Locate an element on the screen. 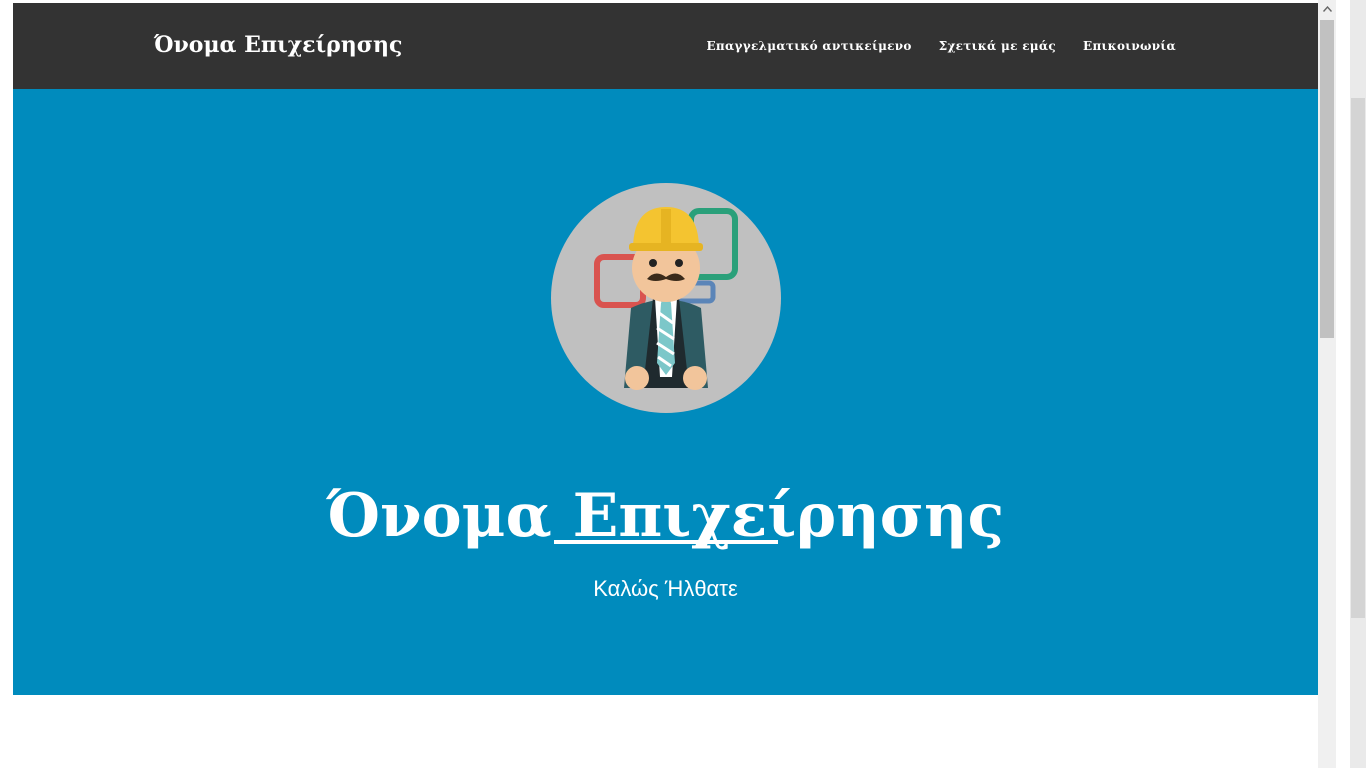 This screenshot has width=1366, height=768. nav-link-about: Σχετικά με εμάς is located at coordinates (997, 46).